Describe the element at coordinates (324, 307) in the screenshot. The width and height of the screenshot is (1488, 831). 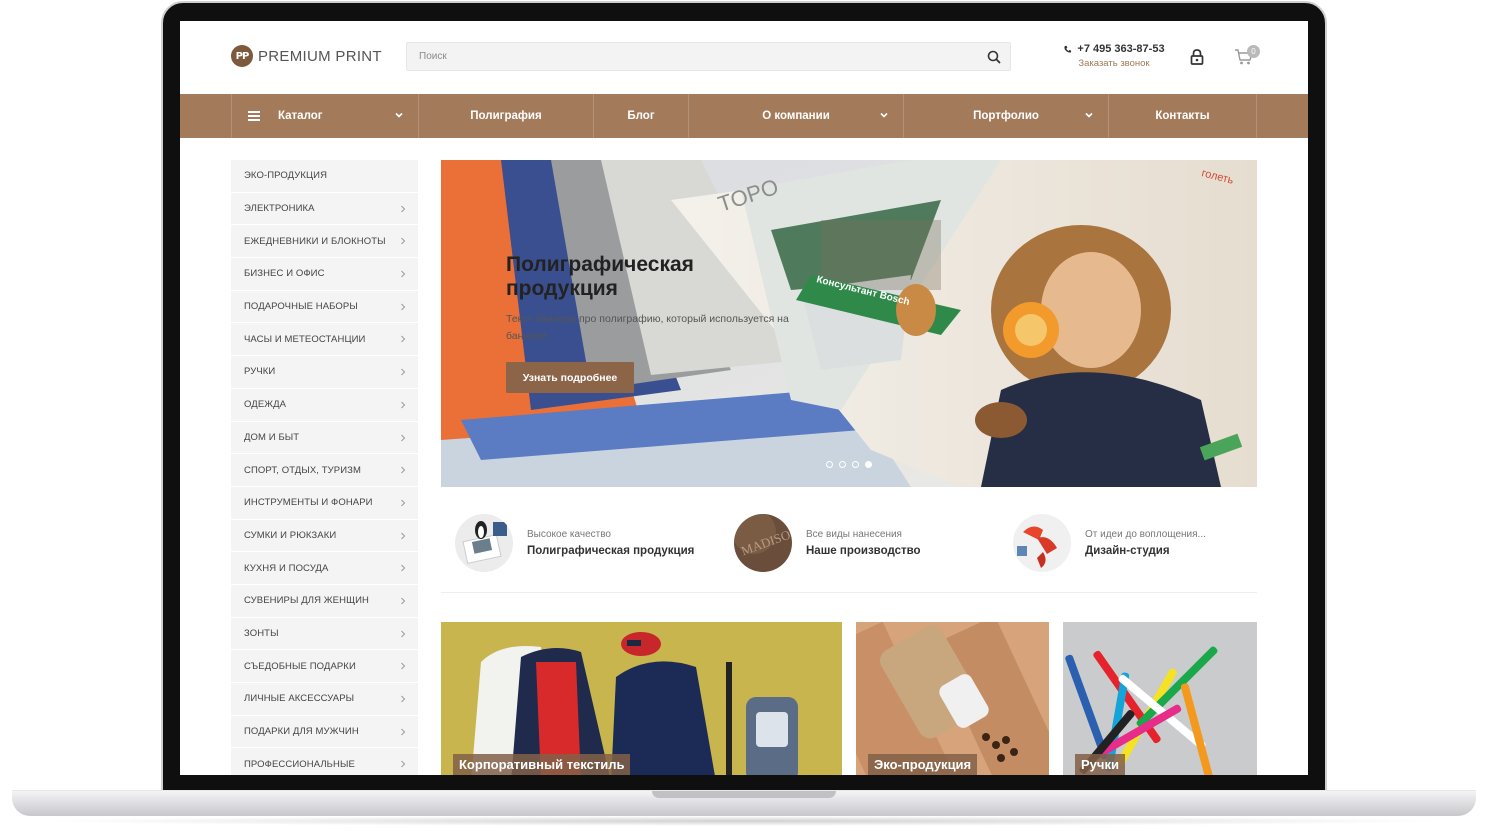
I see `sidebar-item: ПОДАРОЧНЫЕ НАБОРЫ` at that location.